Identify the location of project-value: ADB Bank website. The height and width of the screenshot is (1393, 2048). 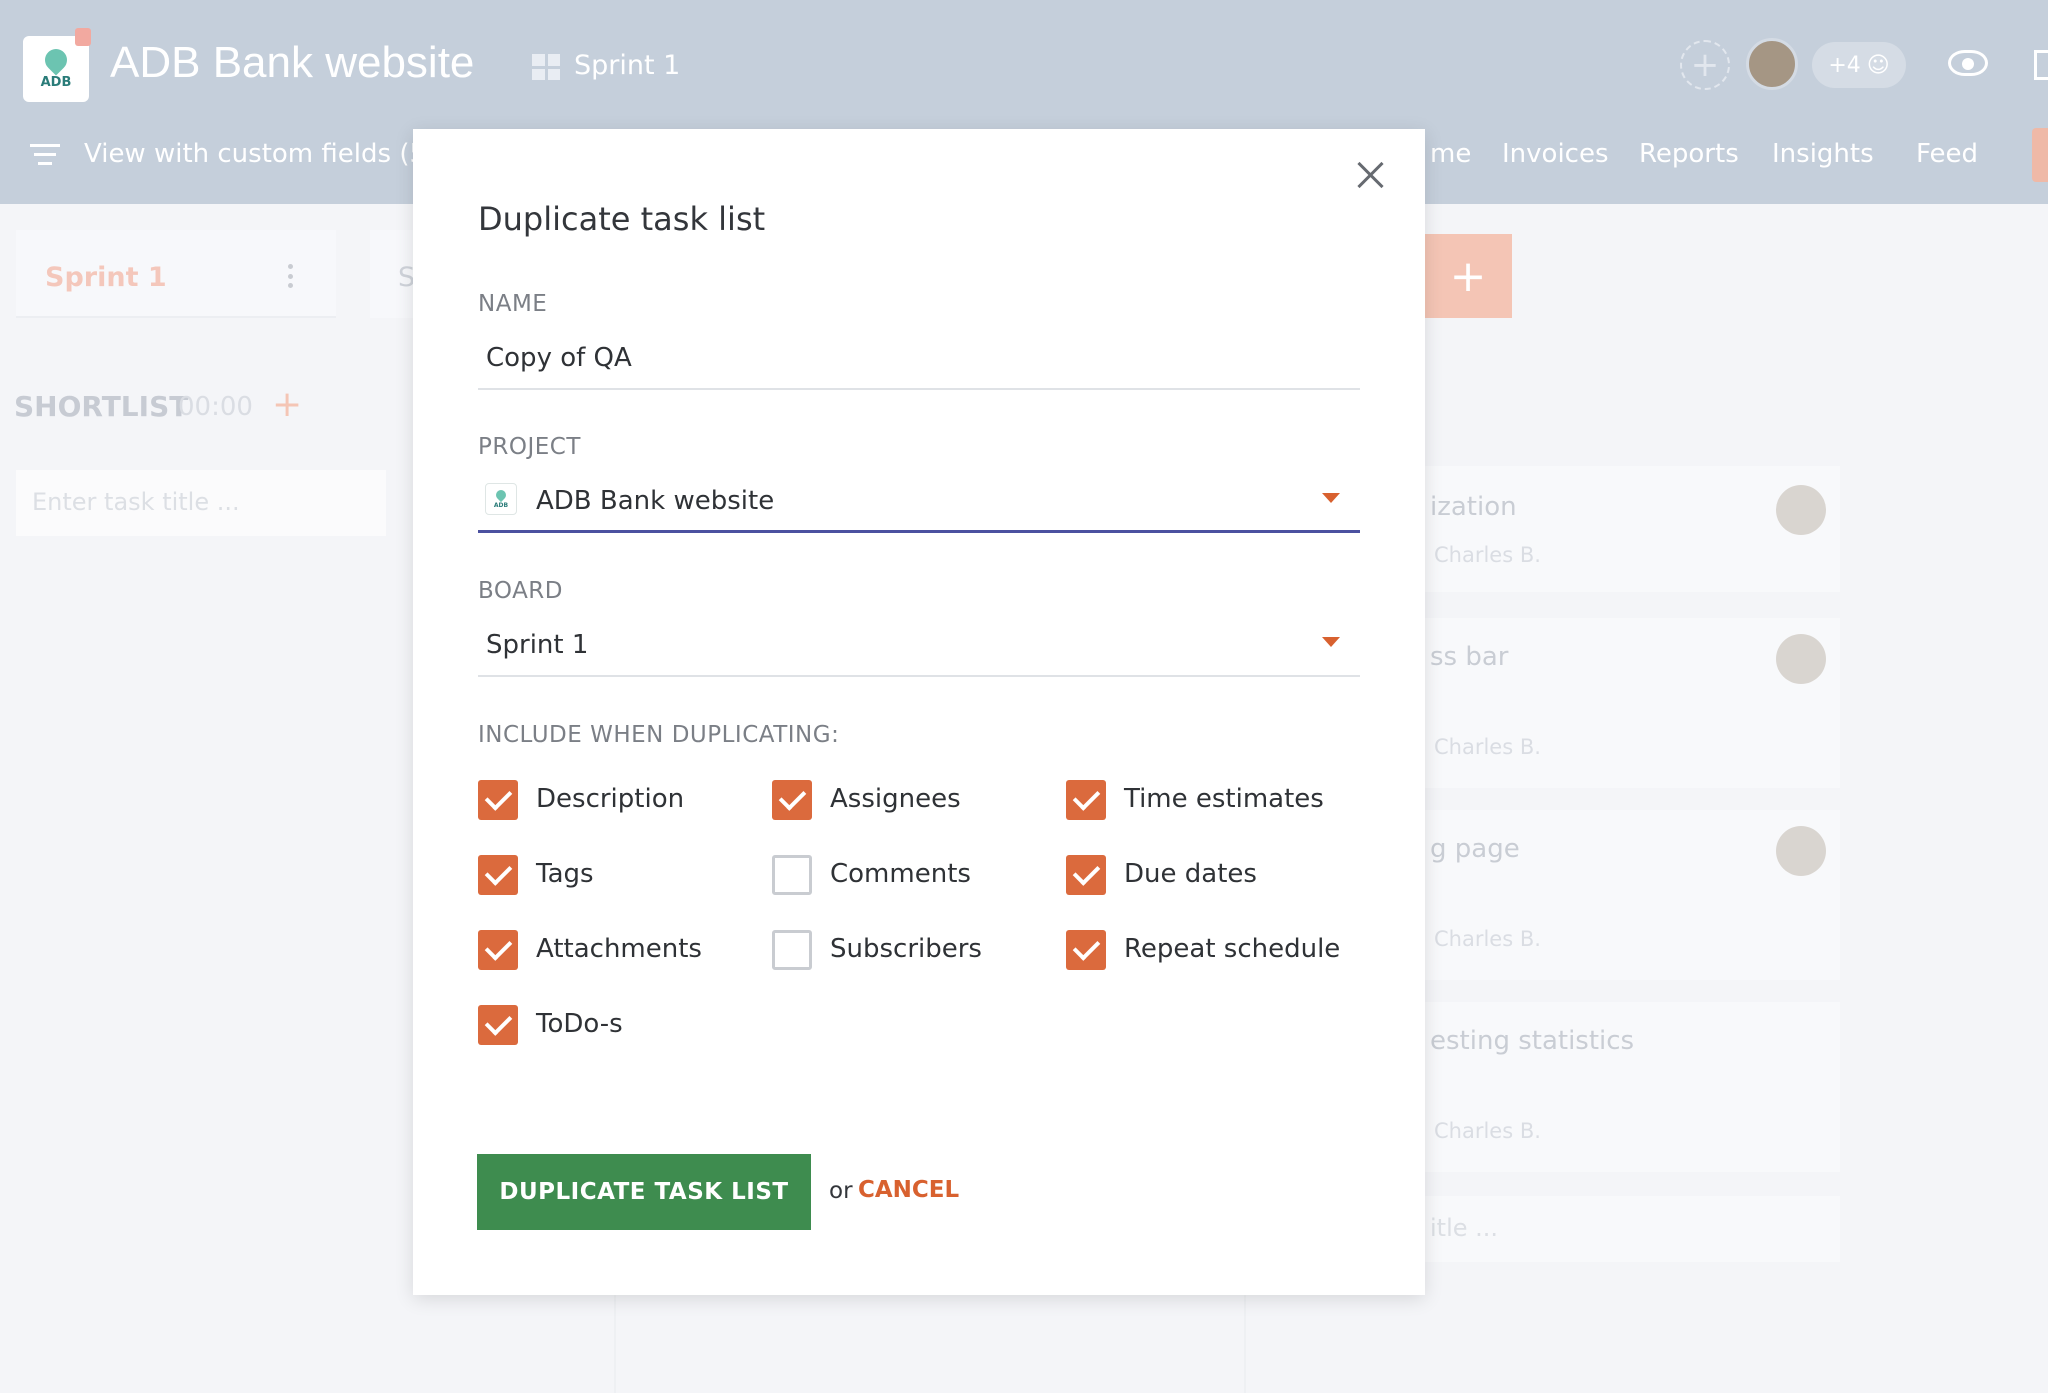
(655, 501).